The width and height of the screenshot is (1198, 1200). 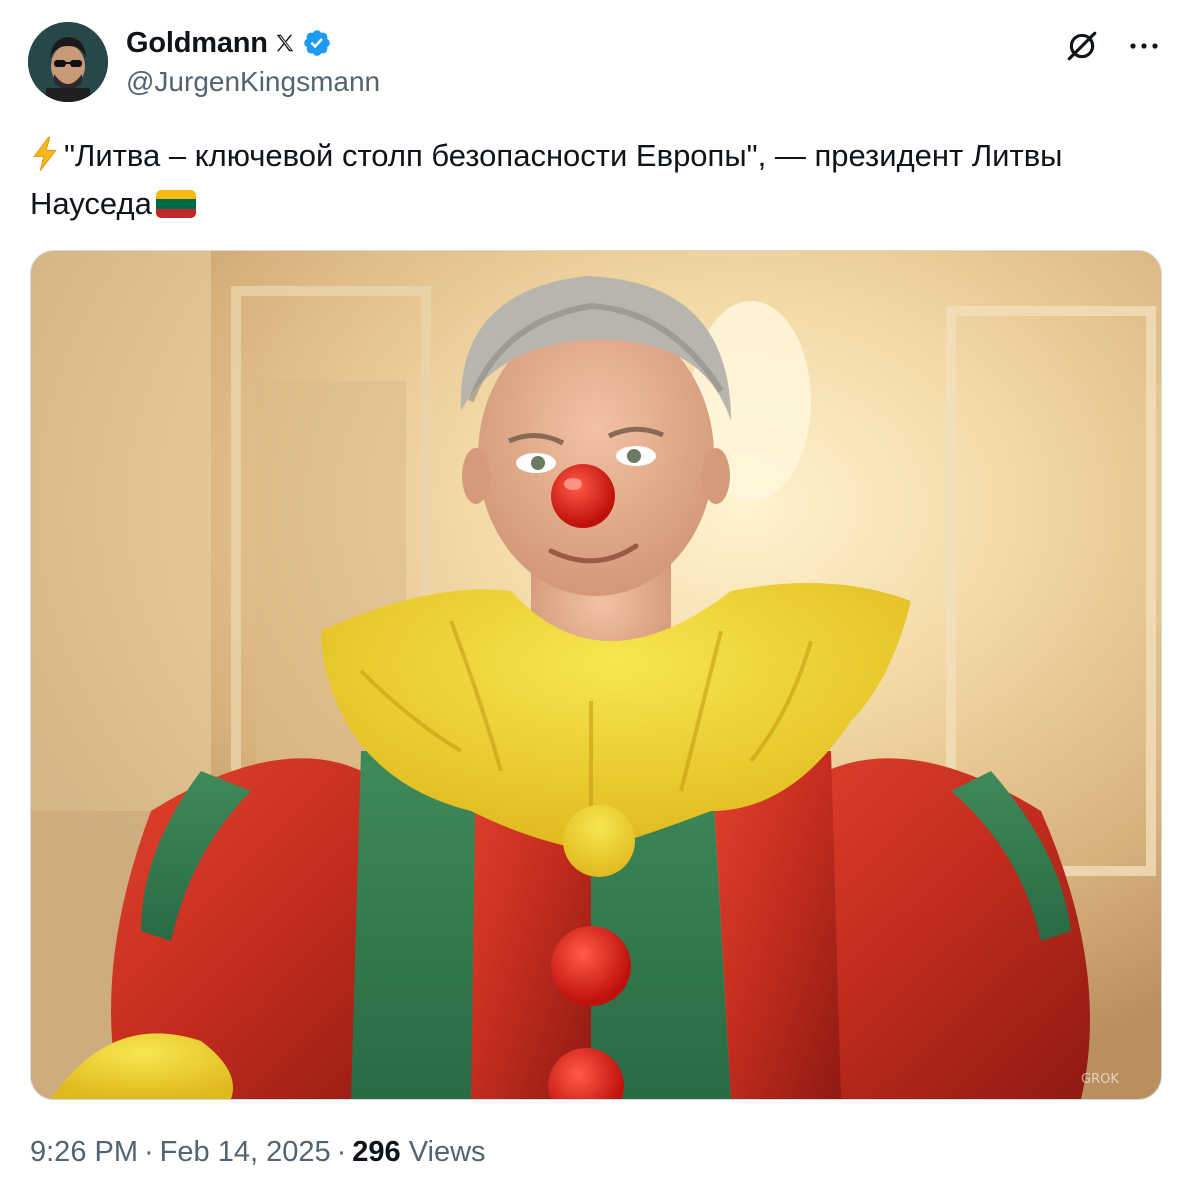 I want to click on tweet-date: Feb 14, 2025, so click(x=245, y=1152).